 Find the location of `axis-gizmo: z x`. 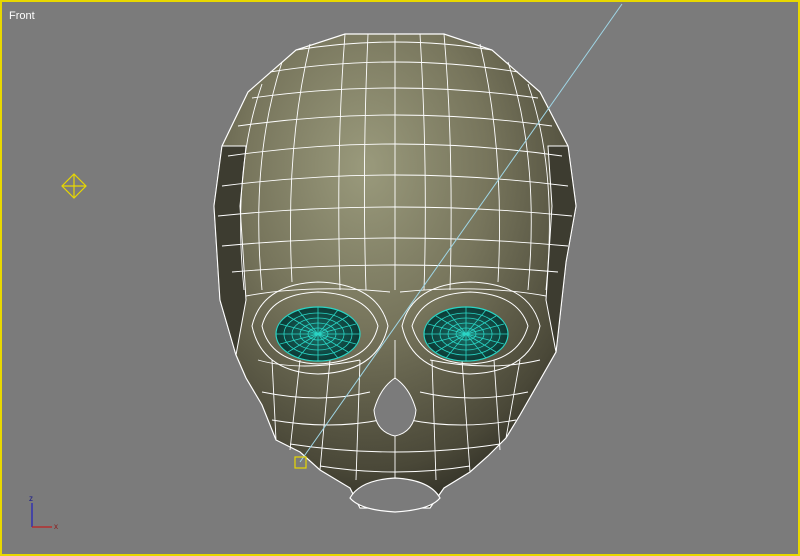

axis-gizmo: z x is located at coordinates (43, 512).